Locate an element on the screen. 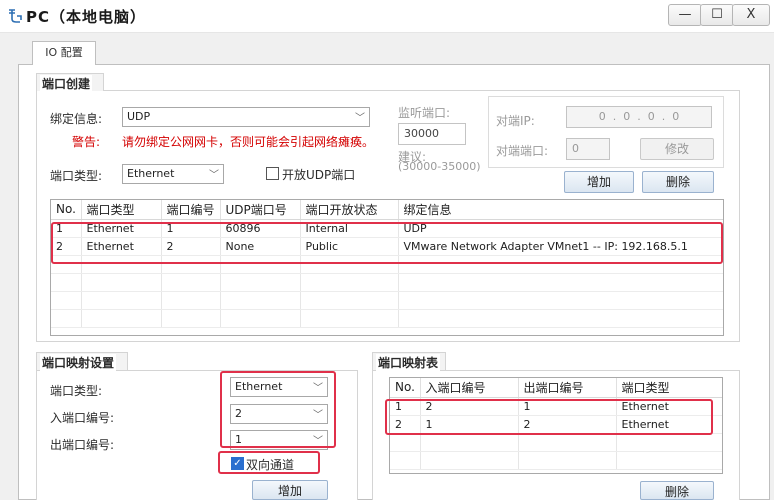  port-type-label: 端口类型: is located at coordinates (76, 176).